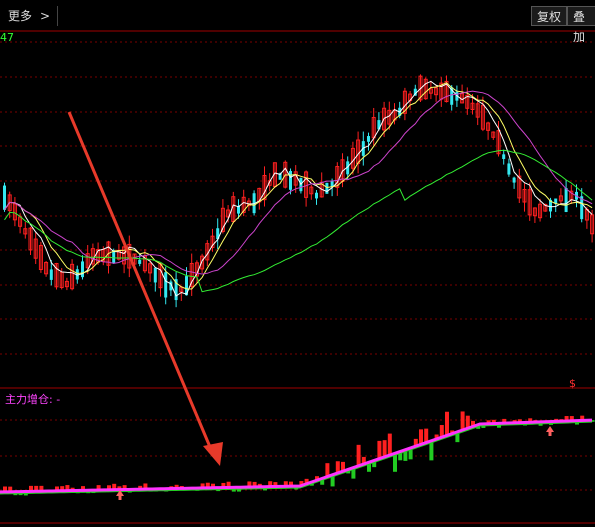  Describe the element at coordinates (550, 429) in the screenshot. I see `up-signal-icon` at that location.